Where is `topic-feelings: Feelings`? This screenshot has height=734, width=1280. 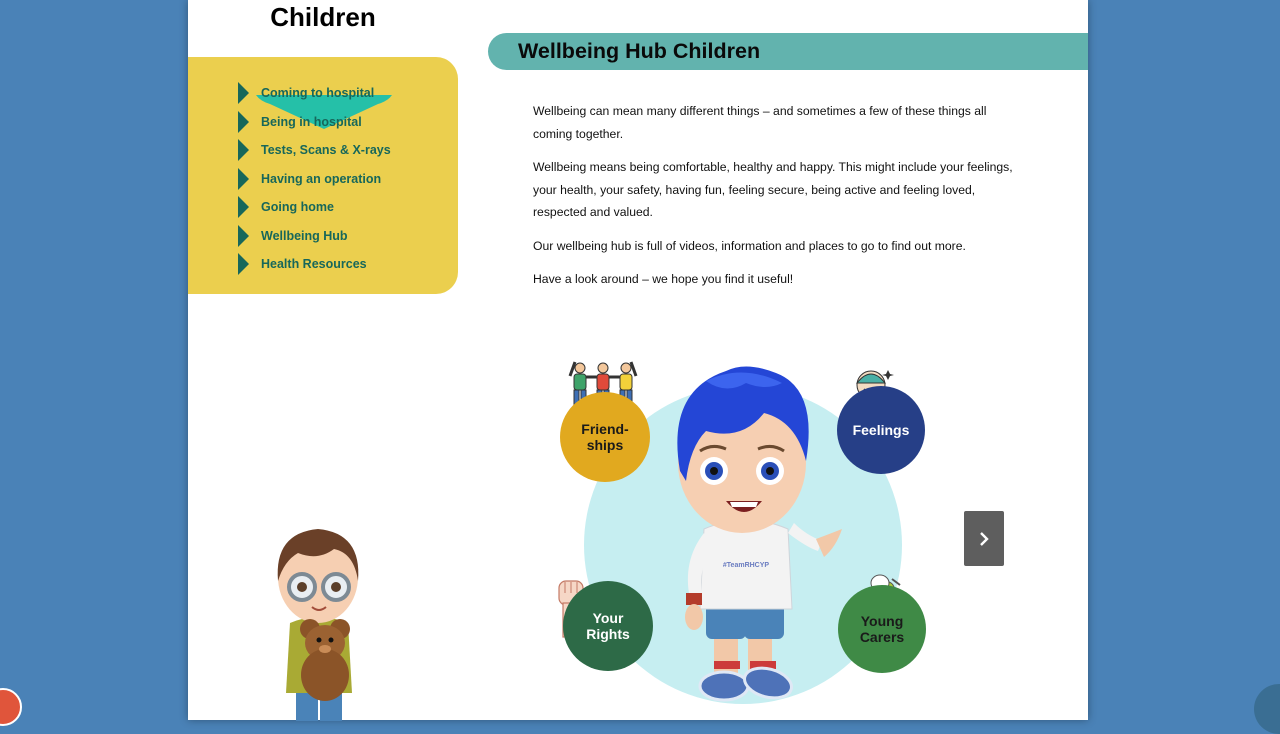 topic-feelings: Feelings is located at coordinates (881, 430).